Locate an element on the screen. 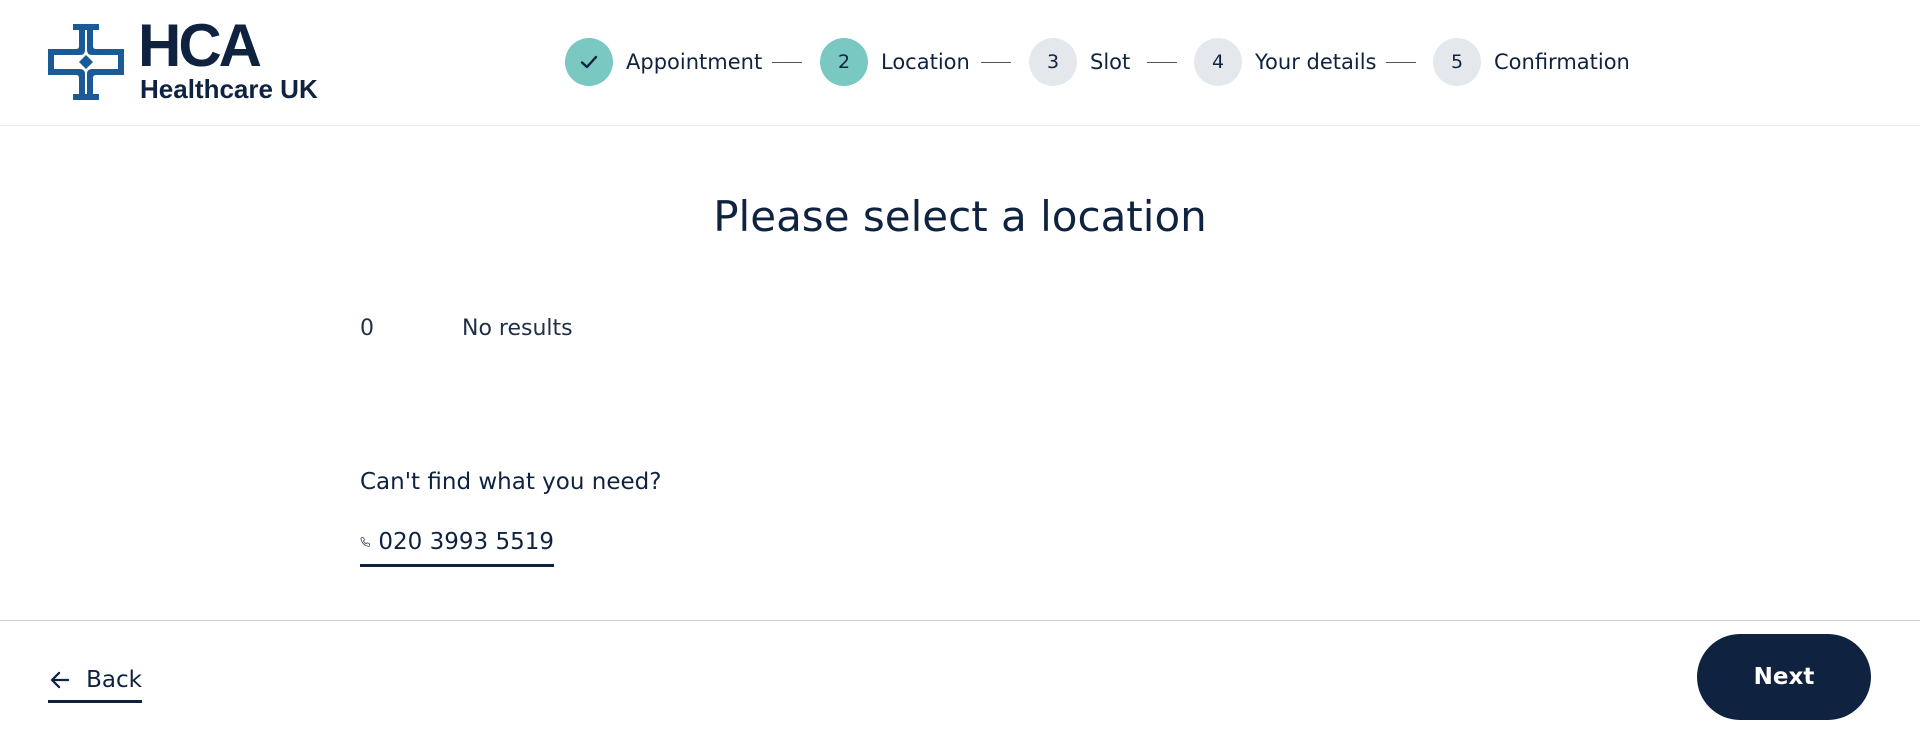 The height and width of the screenshot is (732, 1920). step-1-circle is located at coordinates (589, 62).